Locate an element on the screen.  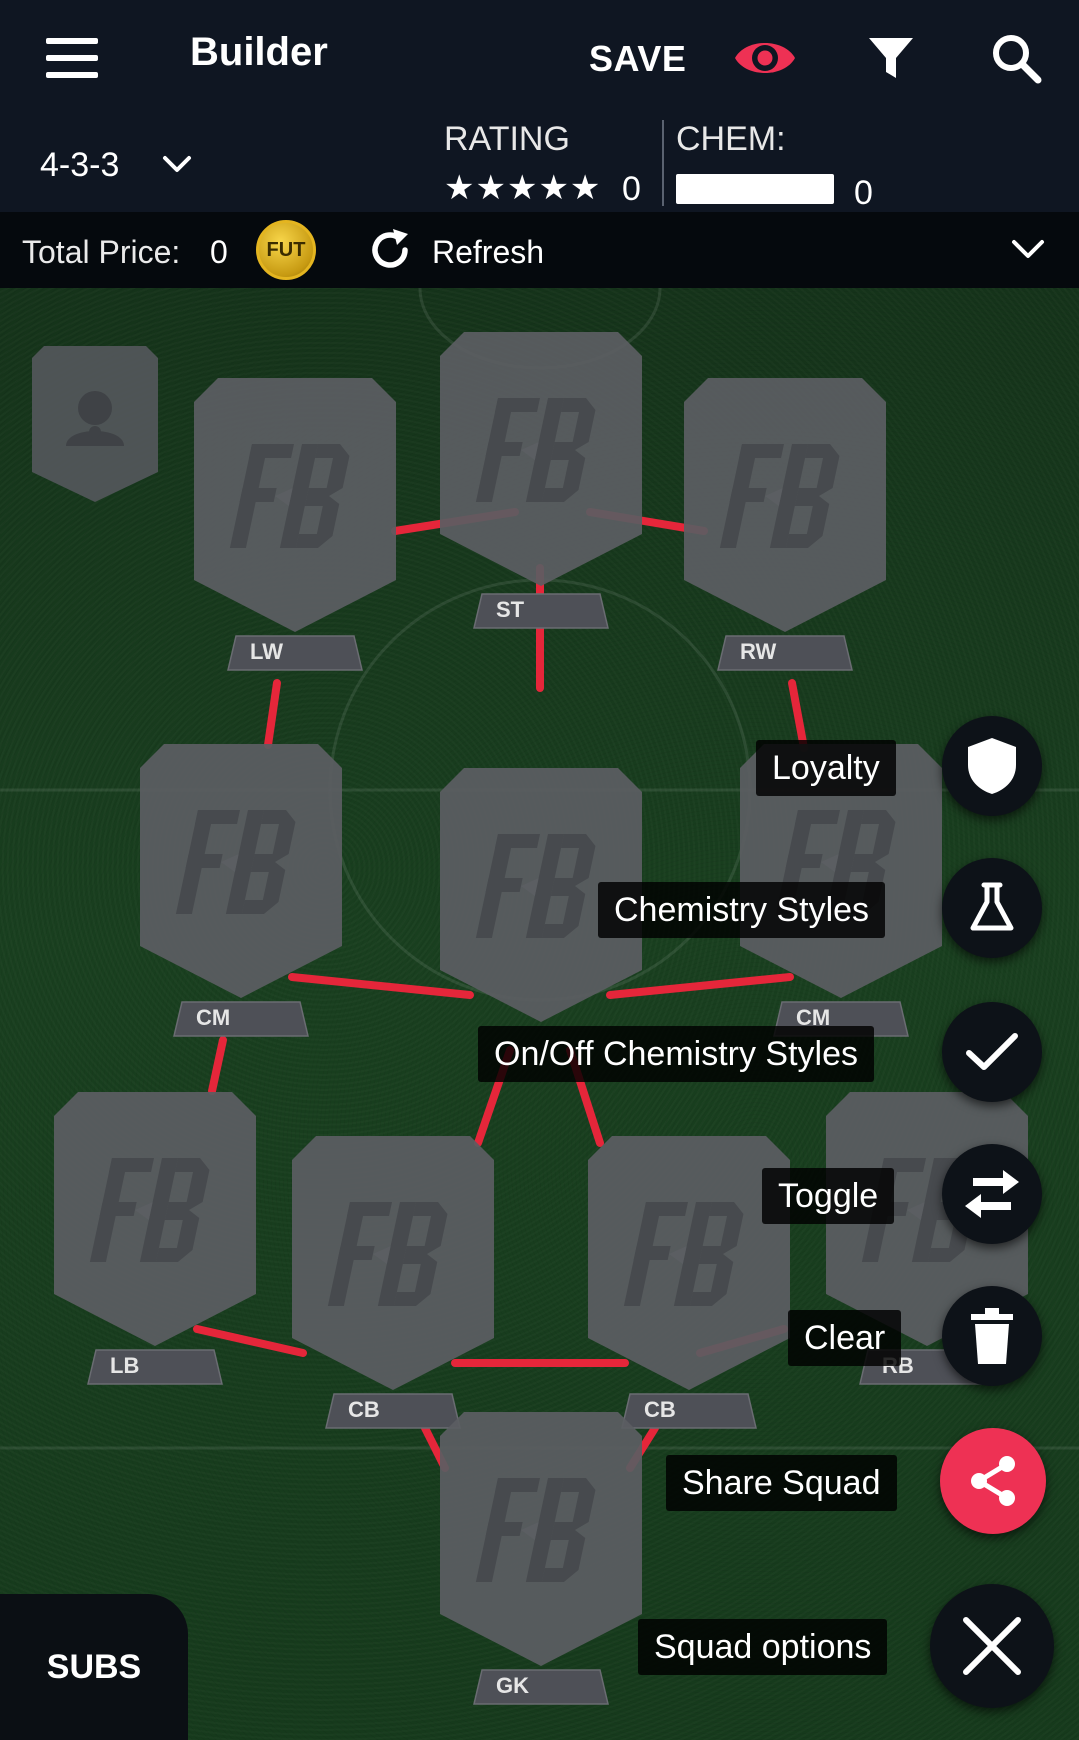
position-label: LW is located at coordinates (266, 651).